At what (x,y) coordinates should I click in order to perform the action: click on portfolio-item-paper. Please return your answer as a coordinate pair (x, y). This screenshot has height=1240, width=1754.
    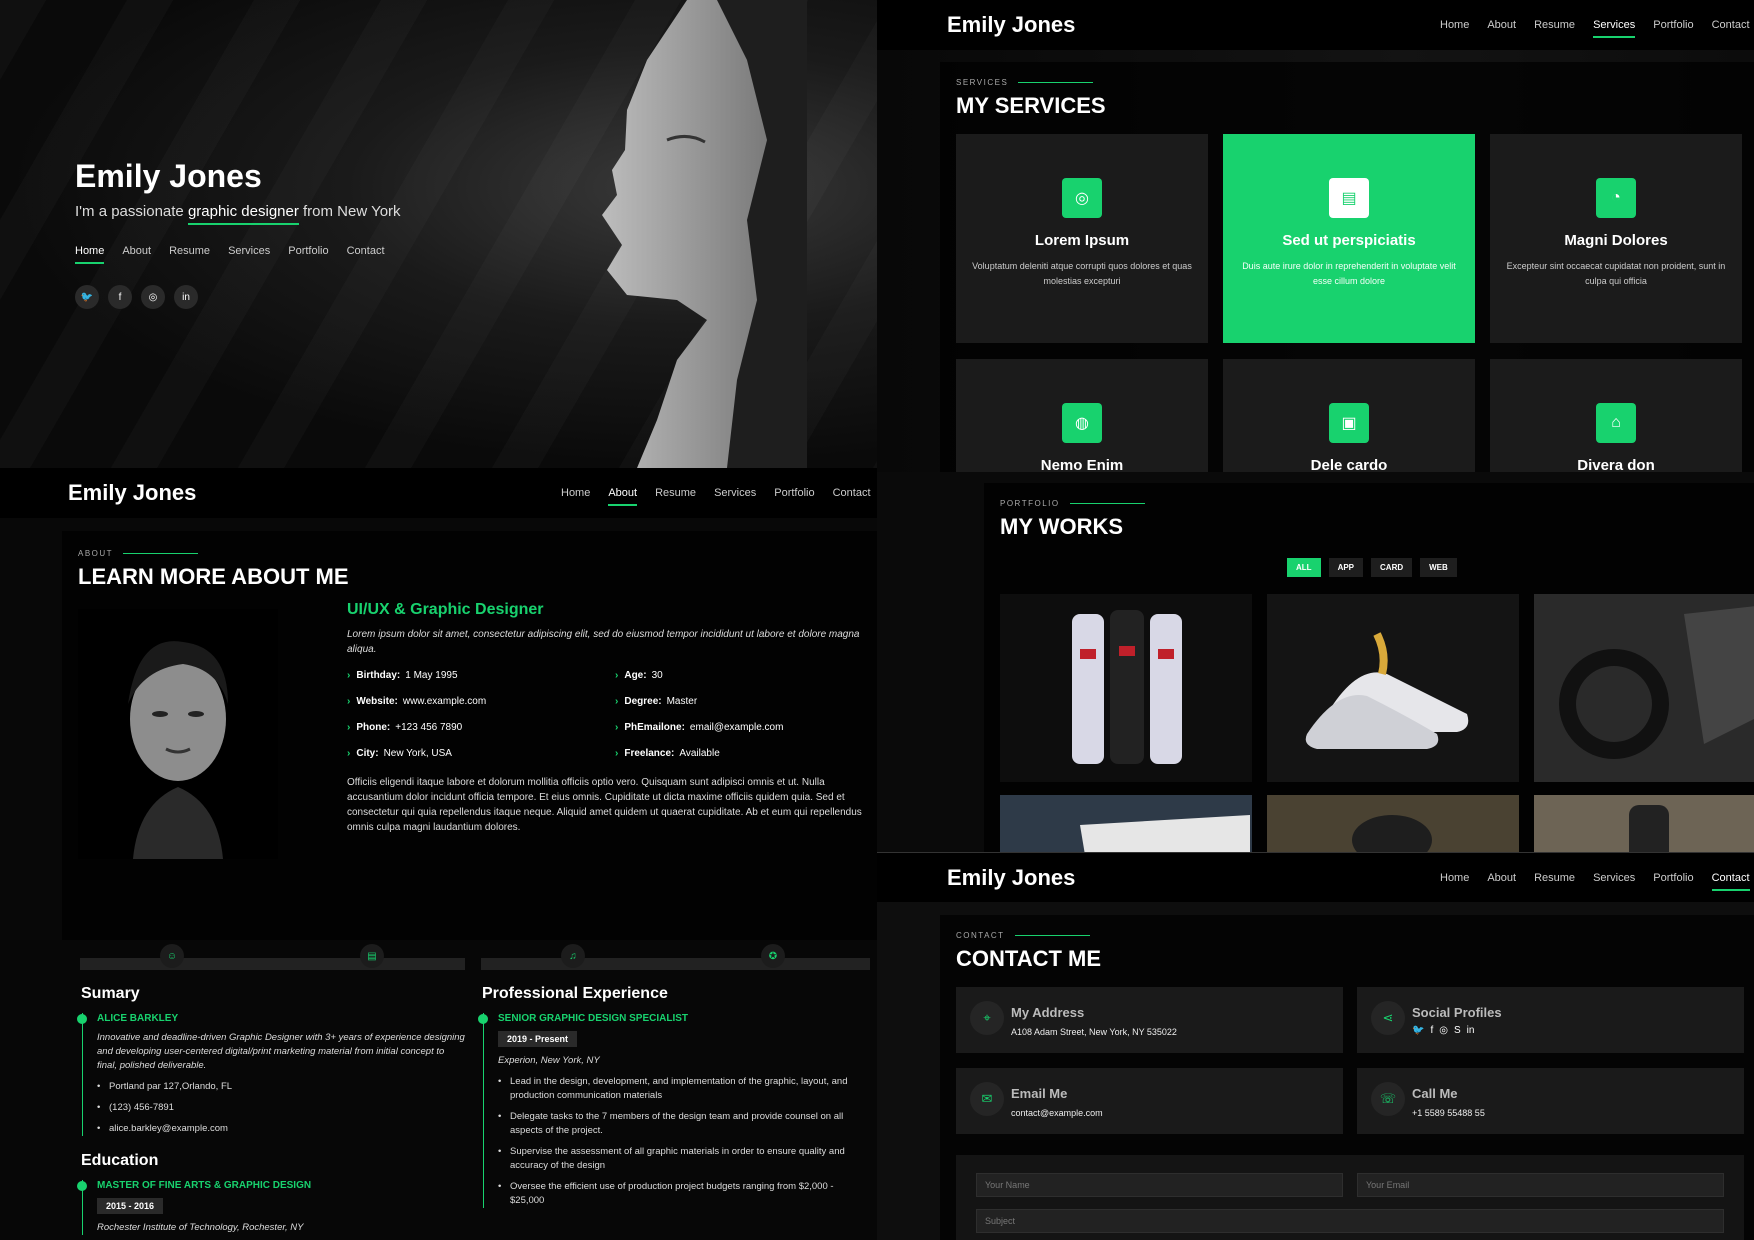
    Looking at the image, I should click on (1126, 823).